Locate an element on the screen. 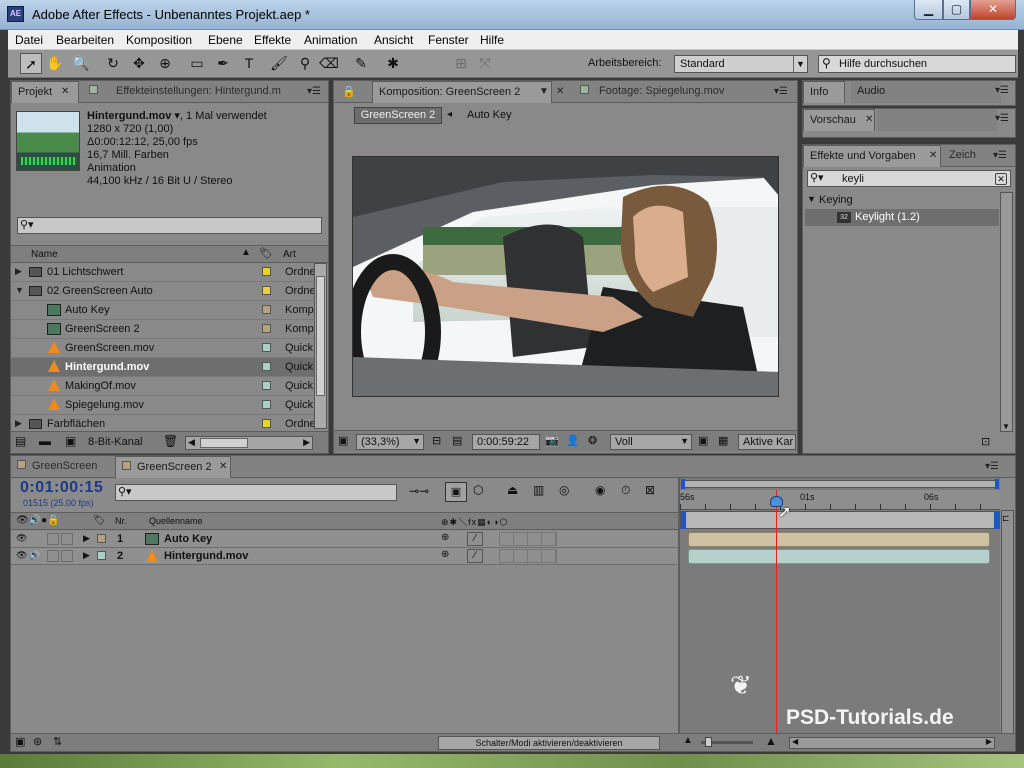 Image resolution: width=1024 pixels, height=768 pixels. table-row: 👁 ▶ 1 Auto Key ⊕ ⁄ is located at coordinates (344, 539).